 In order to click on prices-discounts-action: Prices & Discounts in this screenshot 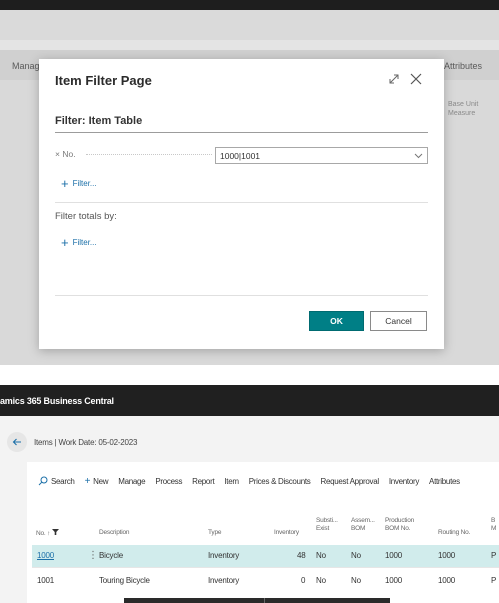, I will do `click(280, 481)`.